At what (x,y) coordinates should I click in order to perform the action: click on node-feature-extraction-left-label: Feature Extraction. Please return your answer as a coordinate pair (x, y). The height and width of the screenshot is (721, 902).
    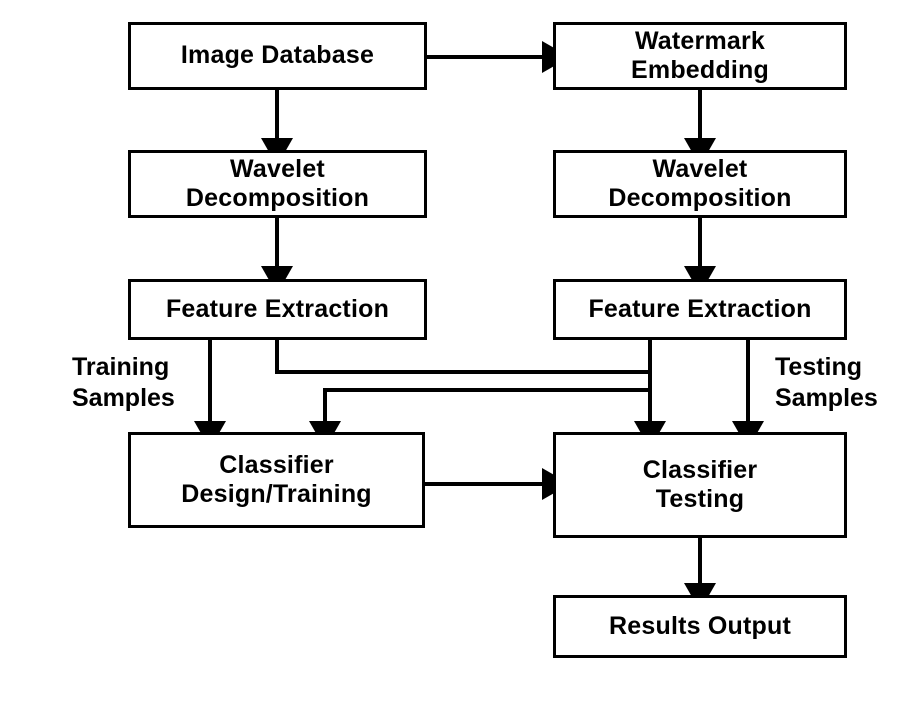
    Looking at the image, I should click on (277, 308).